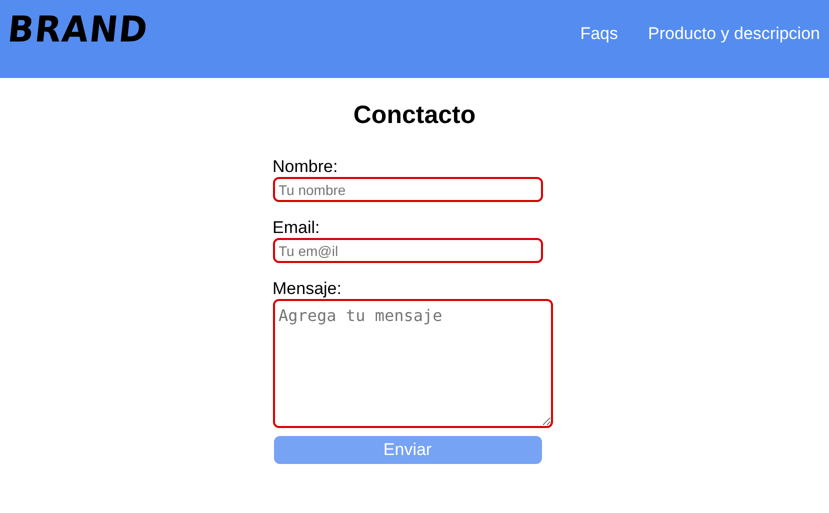 This screenshot has width=829, height=513. I want to click on message-field: Agrega tu mensaje, so click(412, 363).